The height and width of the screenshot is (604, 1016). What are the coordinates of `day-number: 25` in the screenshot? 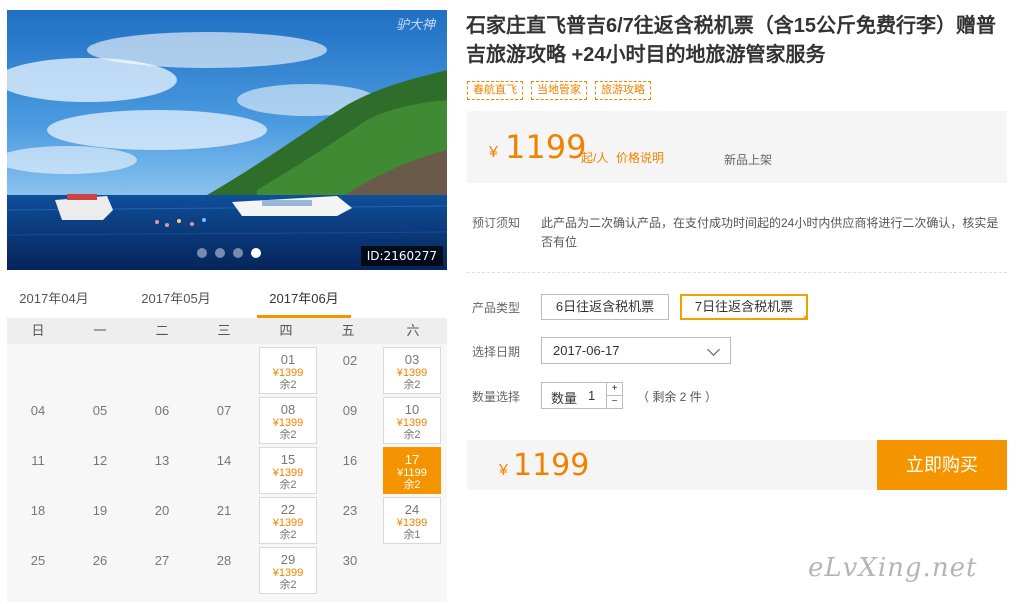 It's located at (38, 560).